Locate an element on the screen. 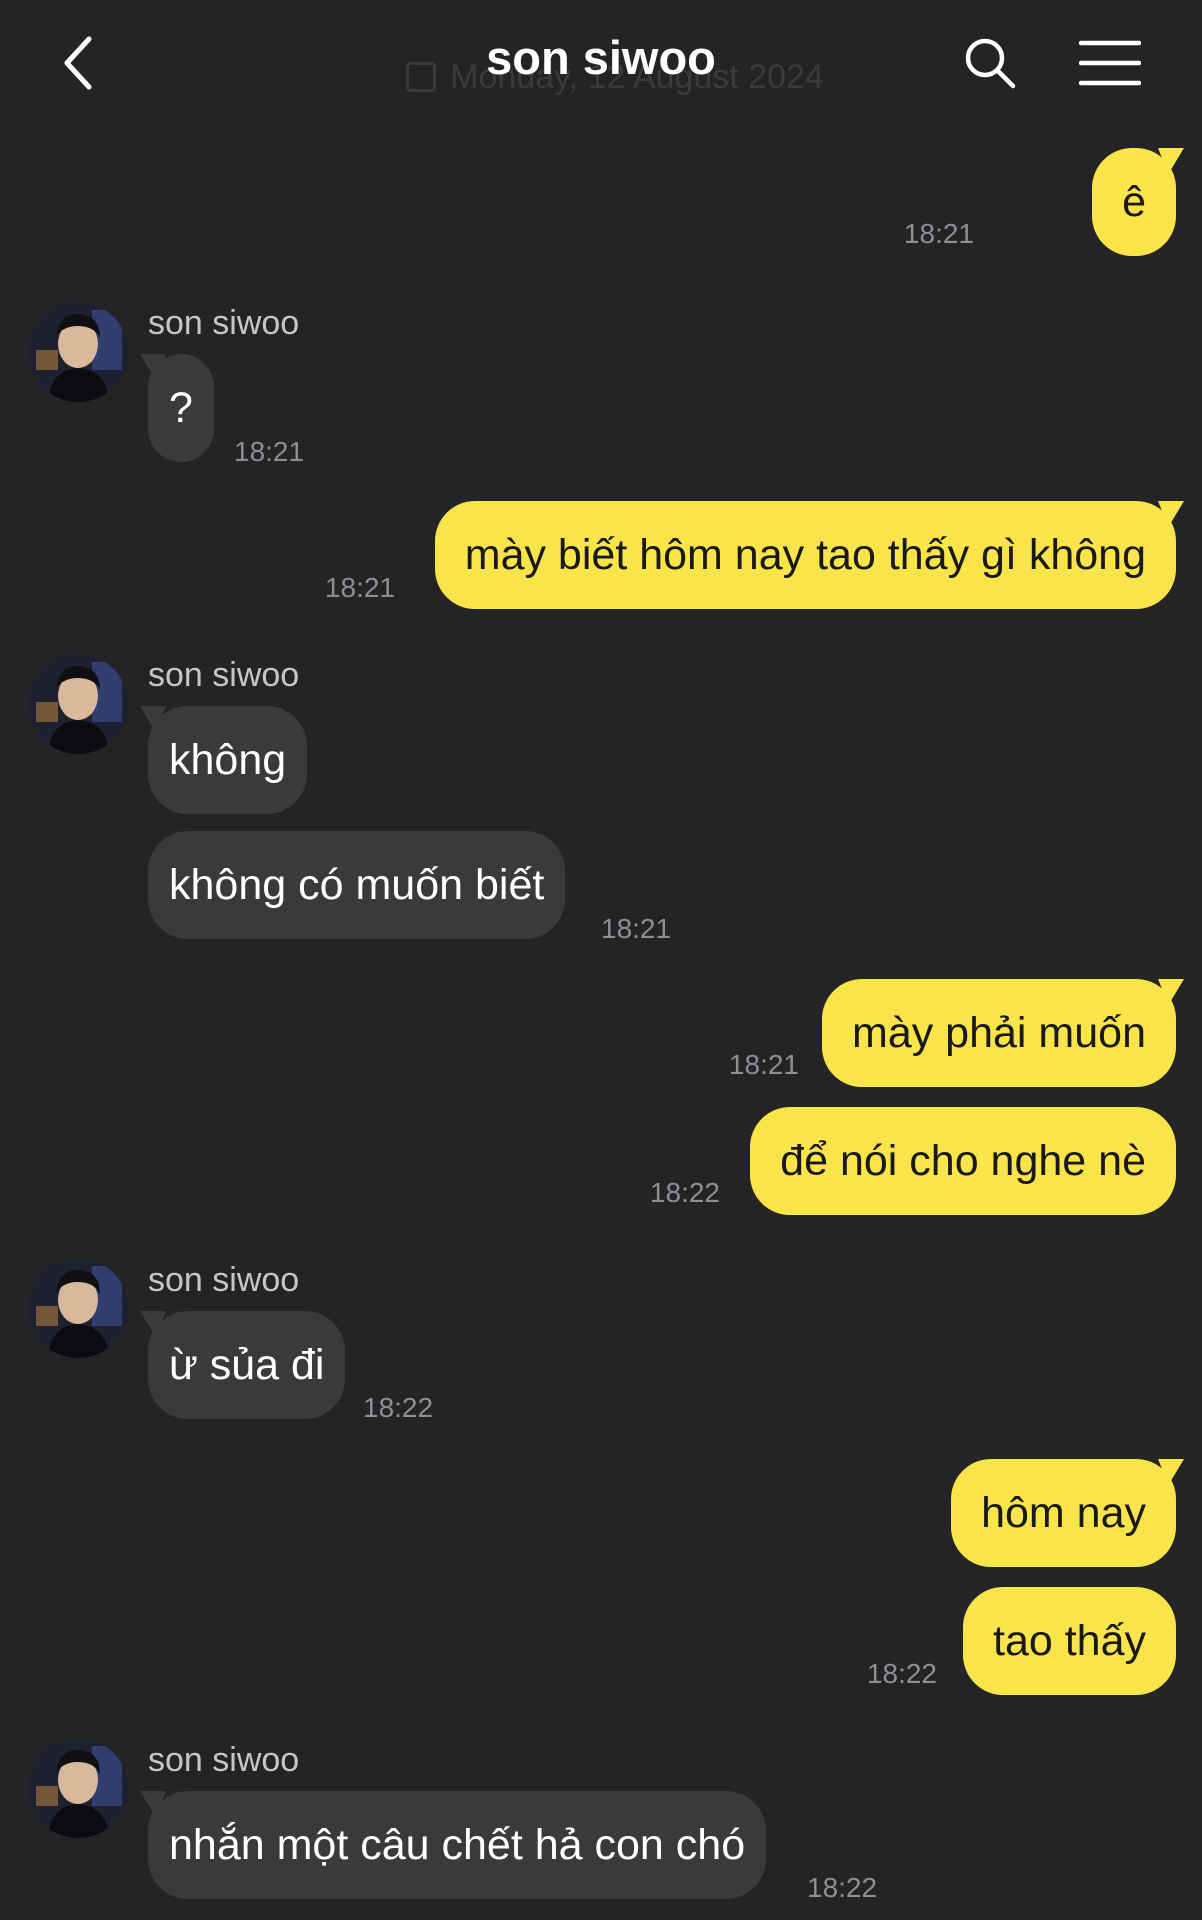 The width and height of the screenshot is (1202, 1920). outgoing-message-bubble: mày biết hôm nay tao thấy gì không is located at coordinates (805, 555).